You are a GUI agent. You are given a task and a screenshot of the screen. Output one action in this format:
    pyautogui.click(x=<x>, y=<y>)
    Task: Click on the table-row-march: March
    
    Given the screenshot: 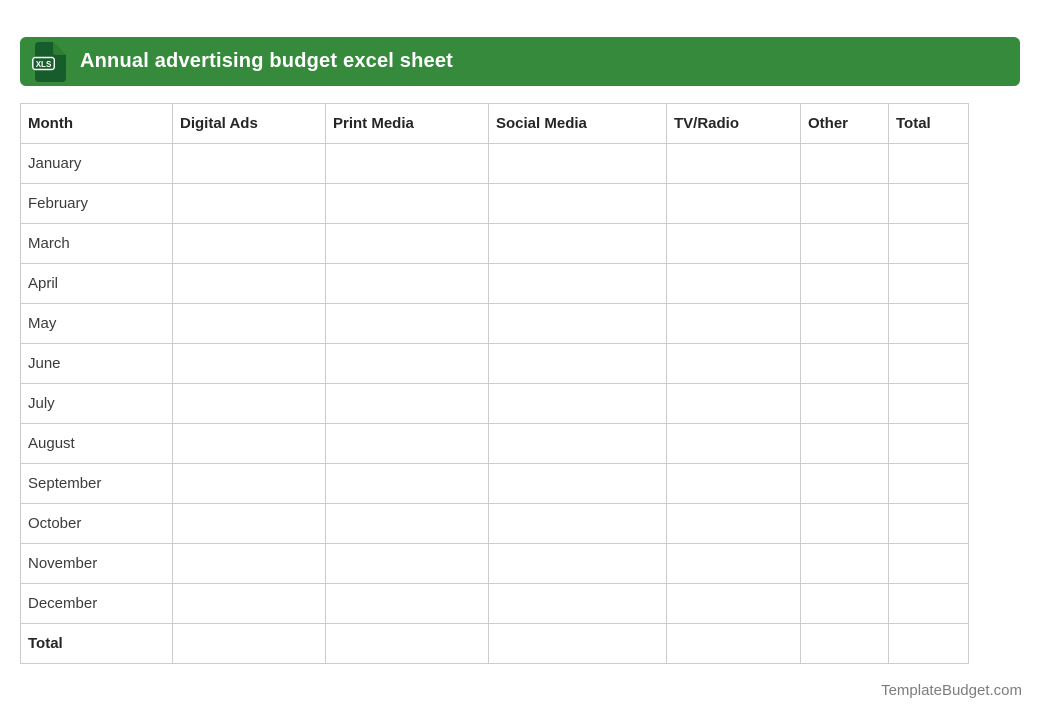 What is the action you would take?
    pyautogui.click(x=494, y=243)
    